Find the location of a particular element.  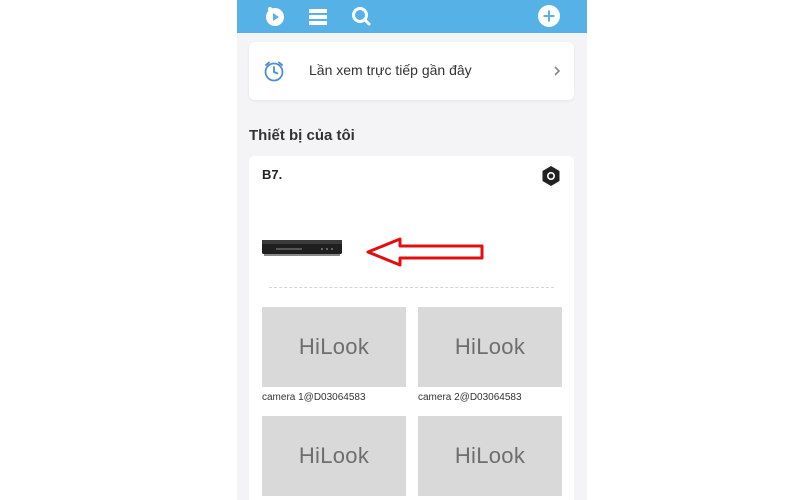

camera-label: camera 2@D03064583 is located at coordinates (470, 397).